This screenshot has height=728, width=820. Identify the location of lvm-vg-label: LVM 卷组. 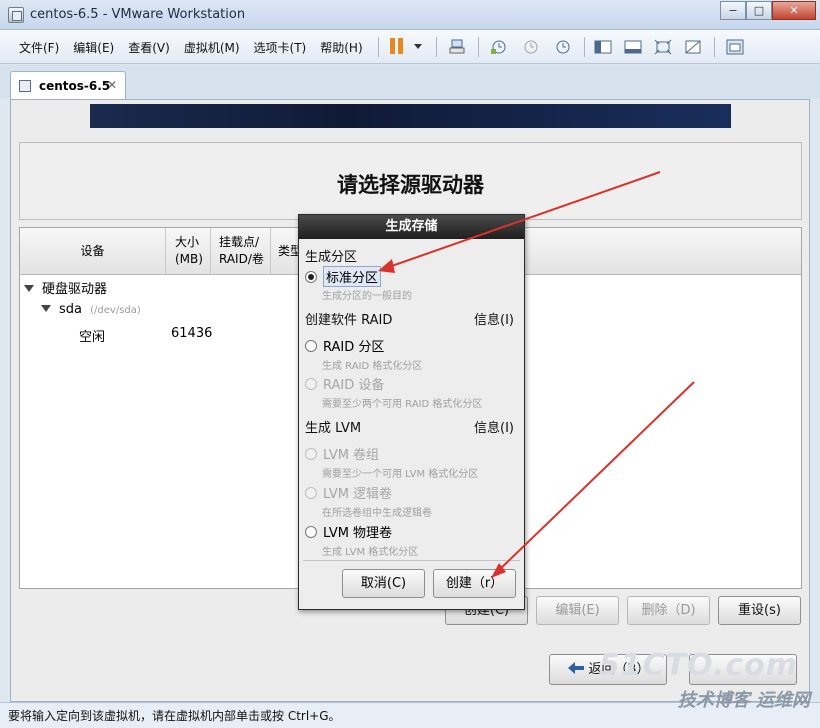
(351, 455).